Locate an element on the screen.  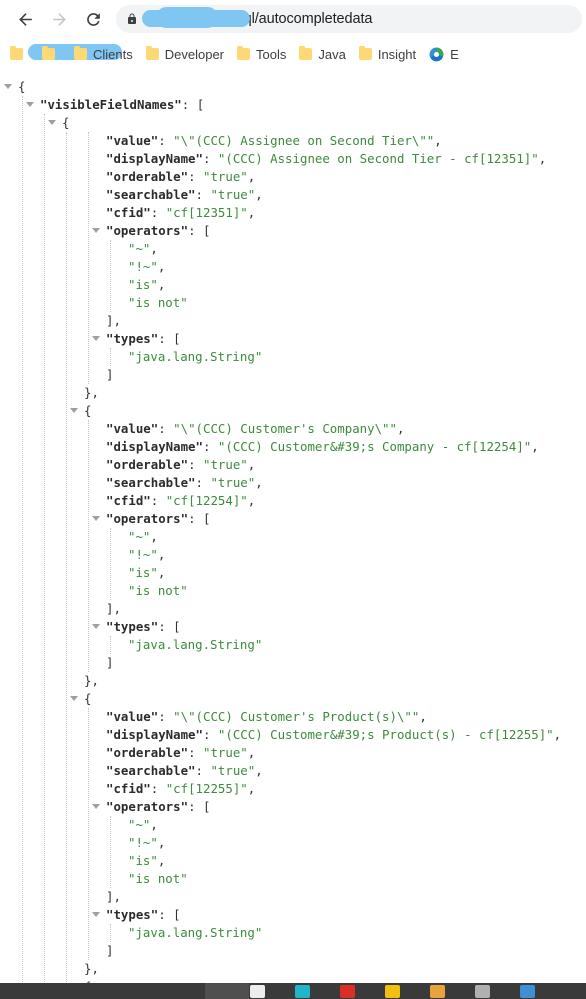
json-line-text: "cfid": "cf[12351]", is located at coordinates (181, 212).